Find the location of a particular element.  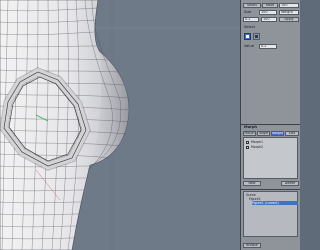

size-label: Size is located at coordinates (248, 12).